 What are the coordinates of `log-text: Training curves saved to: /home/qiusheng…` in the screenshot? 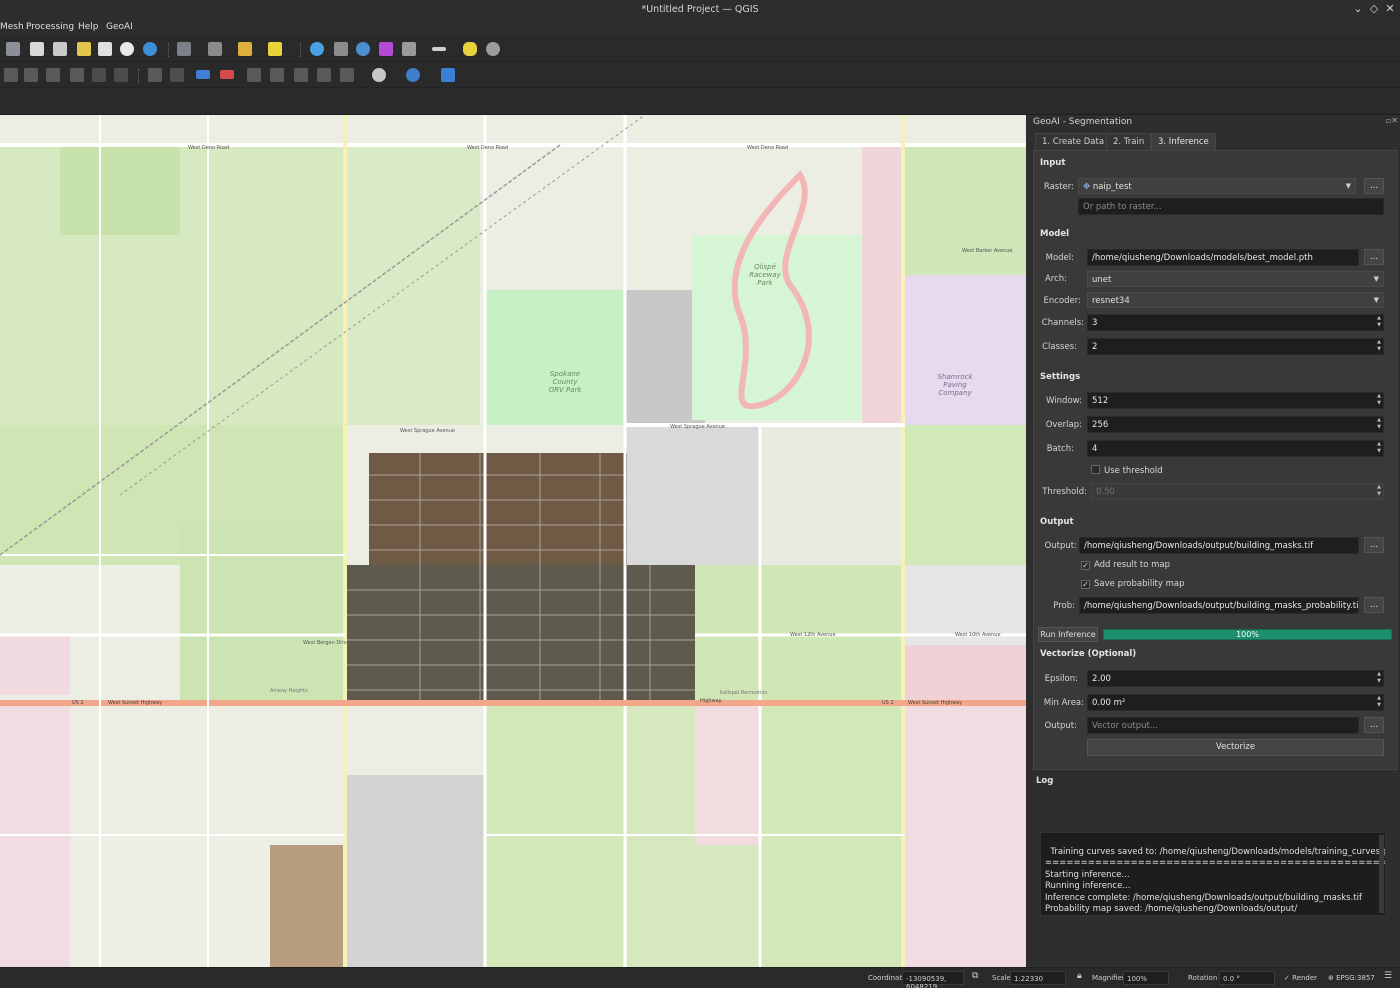 It's located at (1215, 880).